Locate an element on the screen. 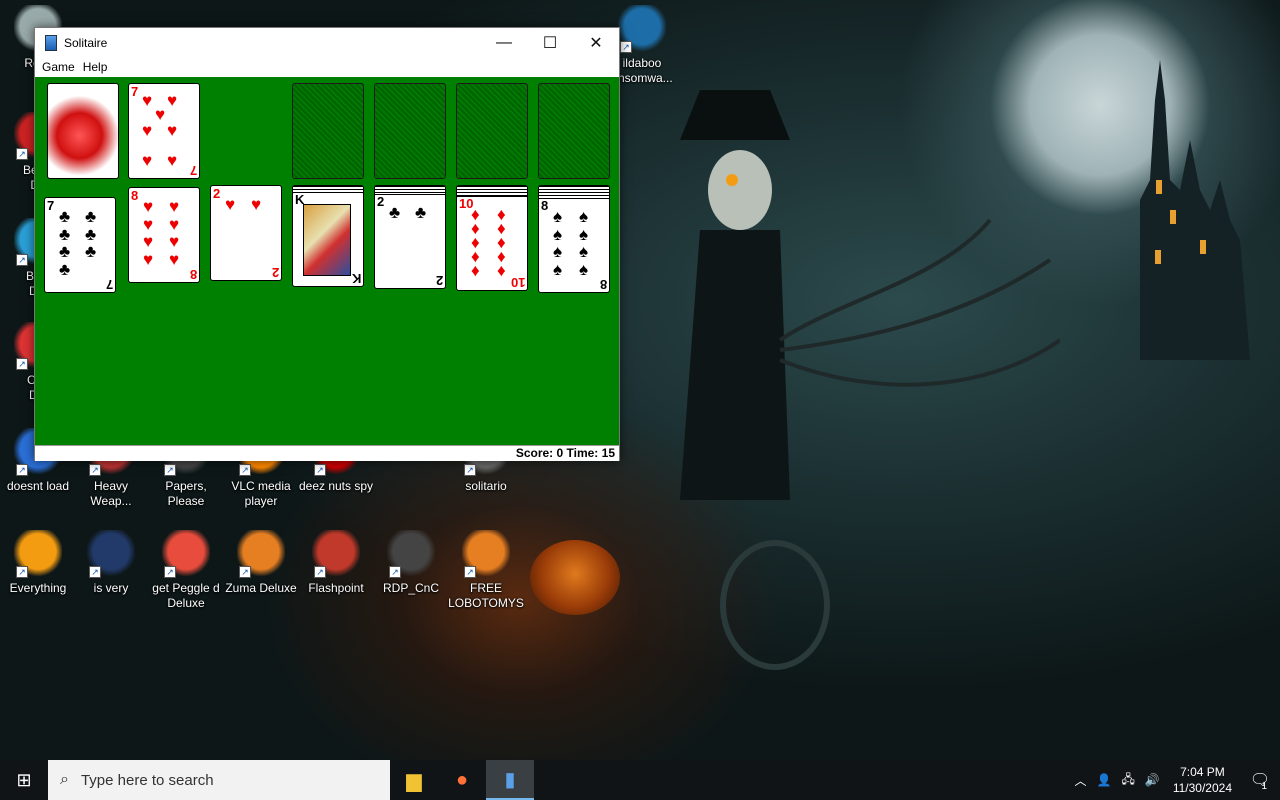 This screenshot has height=800, width=1280. tableau-column-7: 8 8 ♠ ♠ ♠ ♠ ♠ ♠ ♠ ♠ is located at coordinates (574, 239).